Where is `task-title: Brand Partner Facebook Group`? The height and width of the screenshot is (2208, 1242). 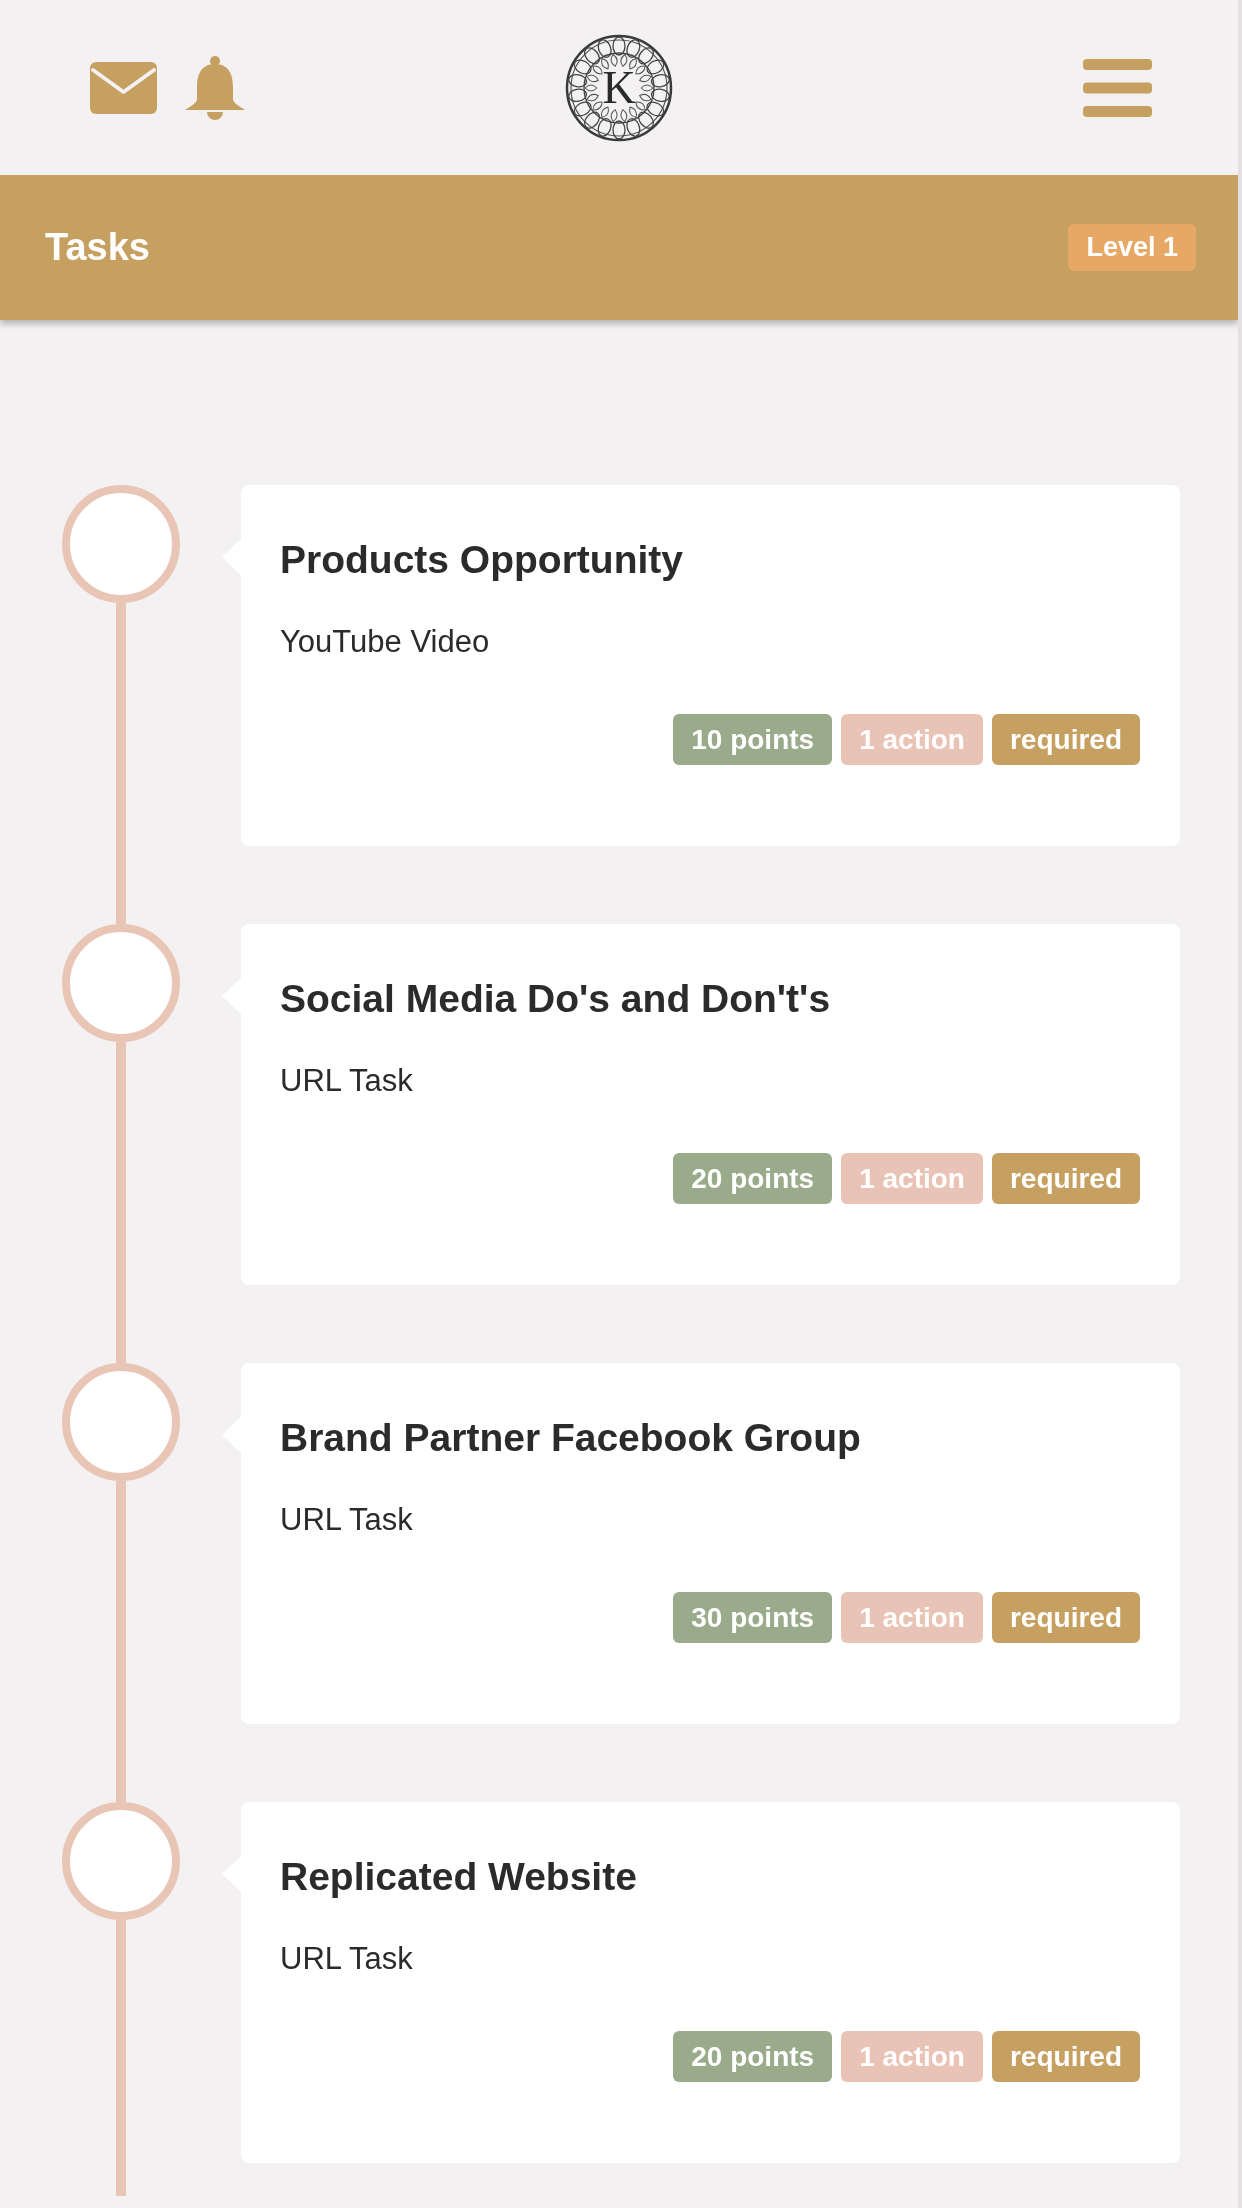
task-title: Brand Partner Facebook Group is located at coordinates (571, 1438).